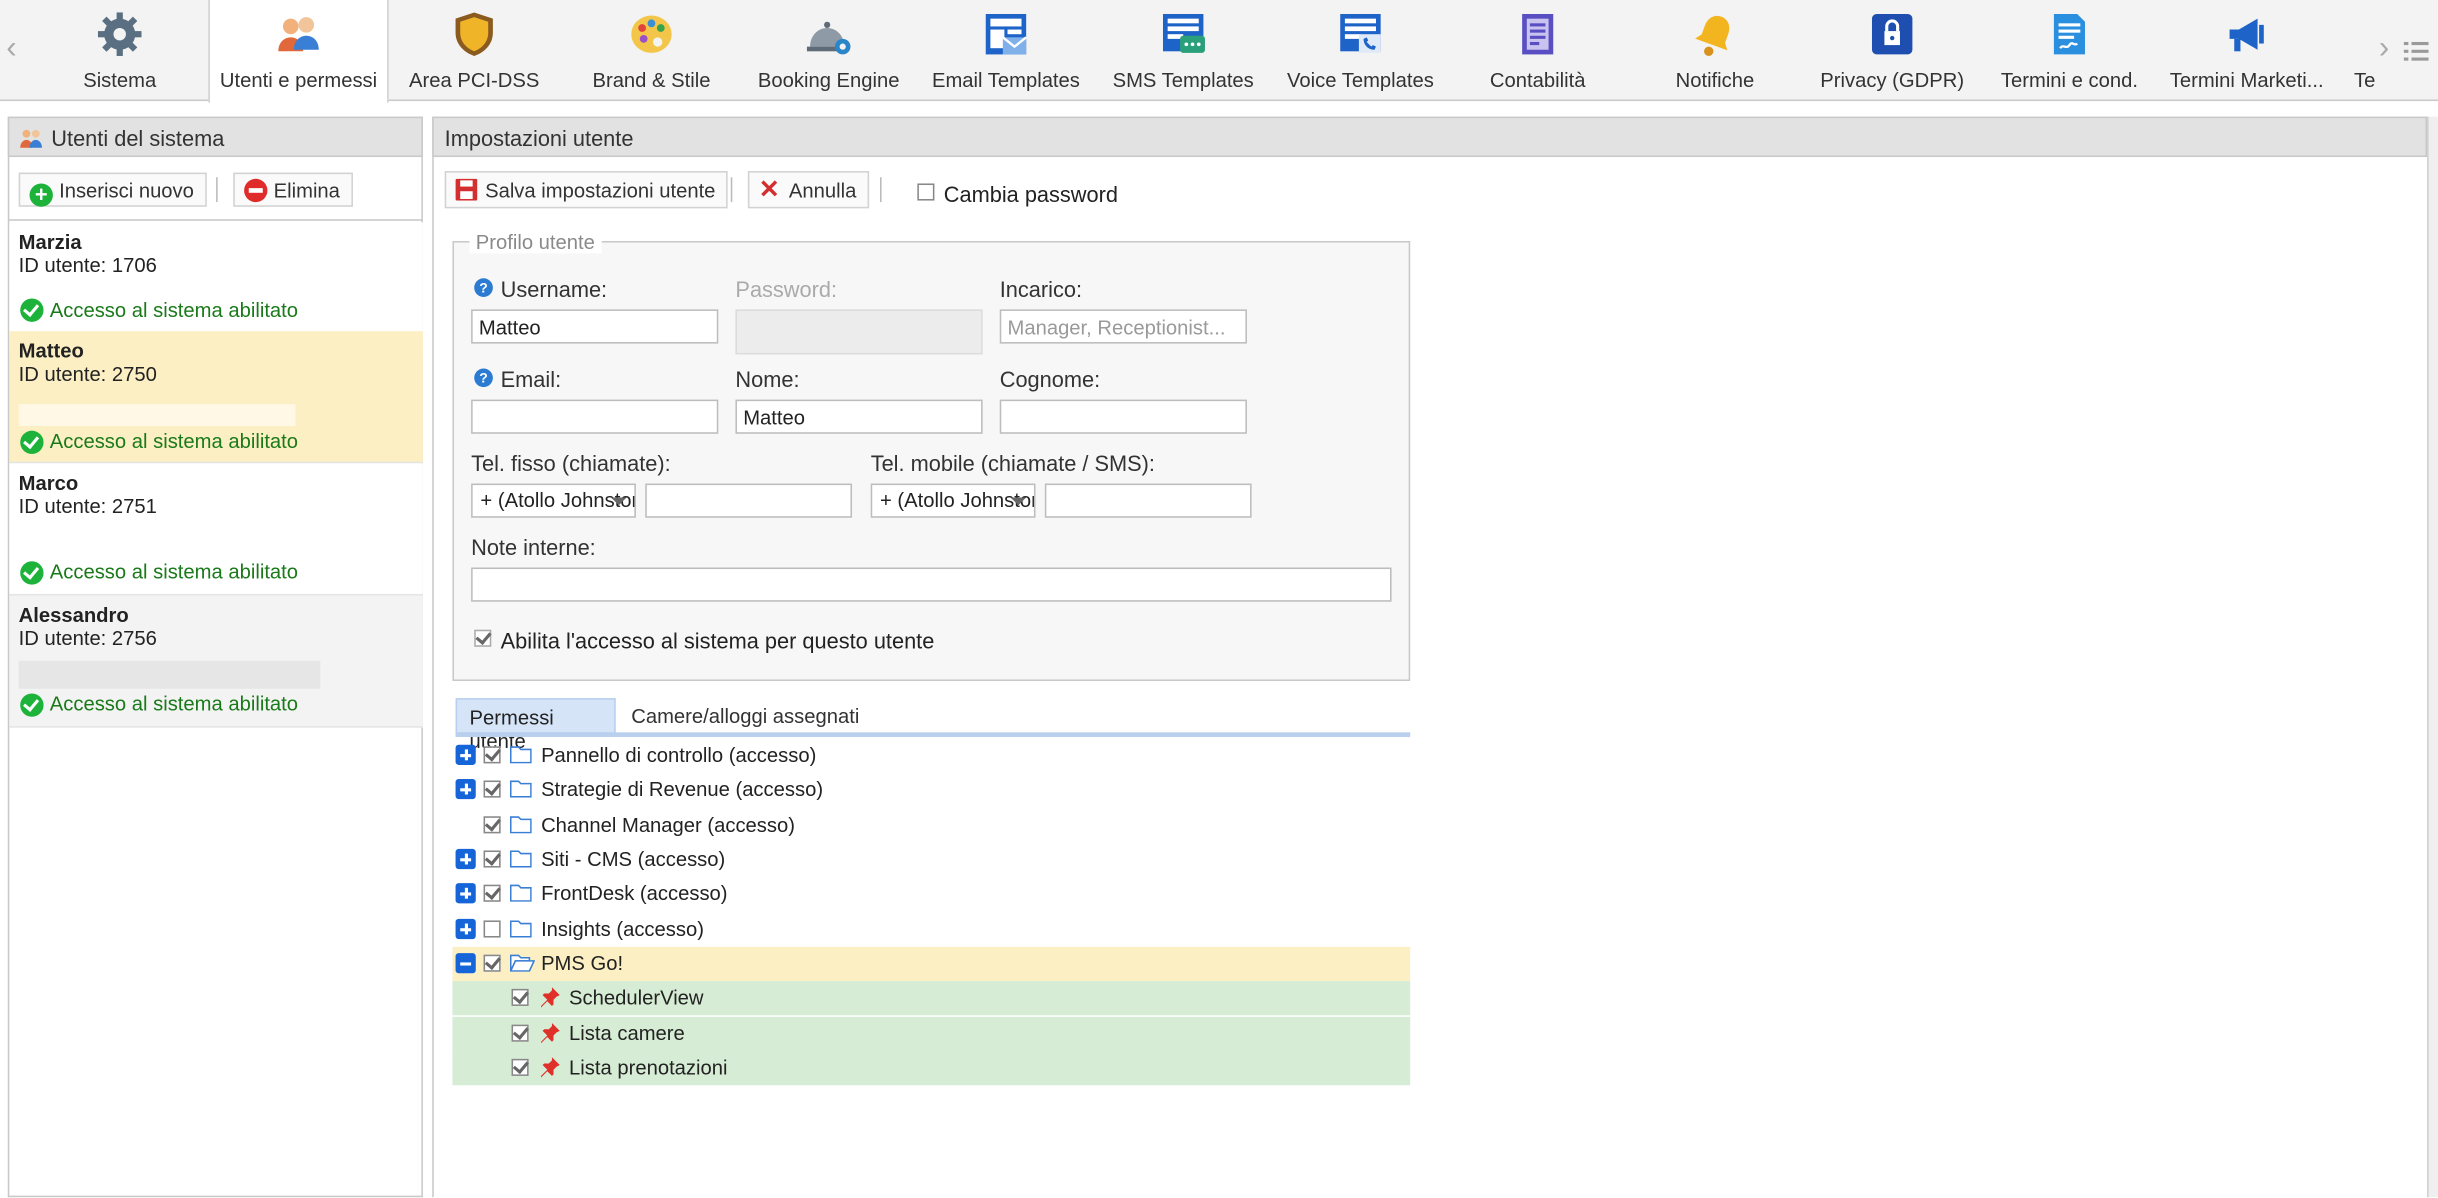 The height and width of the screenshot is (1198, 2438). Describe the element at coordinates (2416, 51) in the screenshot. I see `menu-list-icon` at that location.